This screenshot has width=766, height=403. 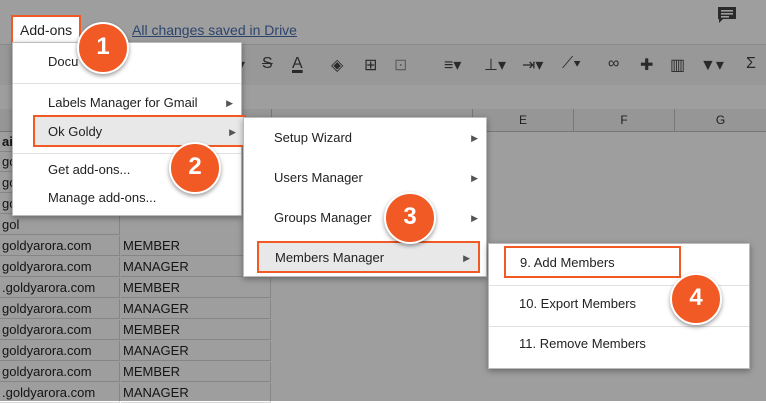 I want to click on step-badge-2: 2, so click(x=195, y=168).